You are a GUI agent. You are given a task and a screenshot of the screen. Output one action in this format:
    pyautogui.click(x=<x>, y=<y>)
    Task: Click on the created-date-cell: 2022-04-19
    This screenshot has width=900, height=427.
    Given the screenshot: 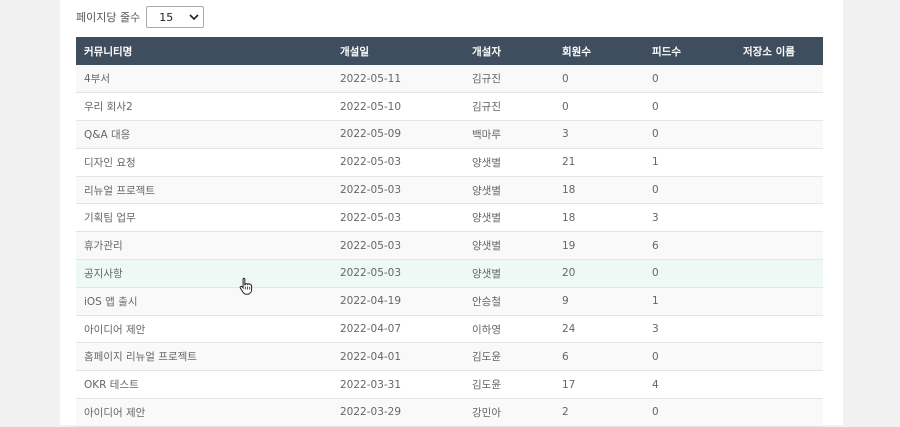 What is the action you would take?
    pyautogui.click(x=371, y=301)
    